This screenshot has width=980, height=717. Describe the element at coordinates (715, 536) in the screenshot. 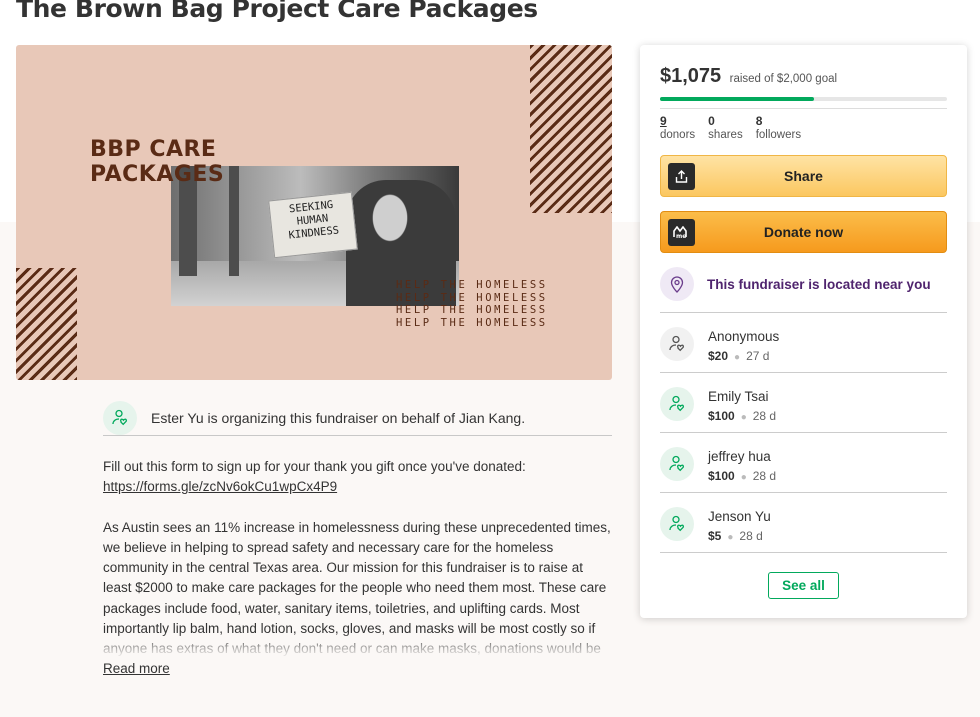

I see `donor-amount: $5` at that location.